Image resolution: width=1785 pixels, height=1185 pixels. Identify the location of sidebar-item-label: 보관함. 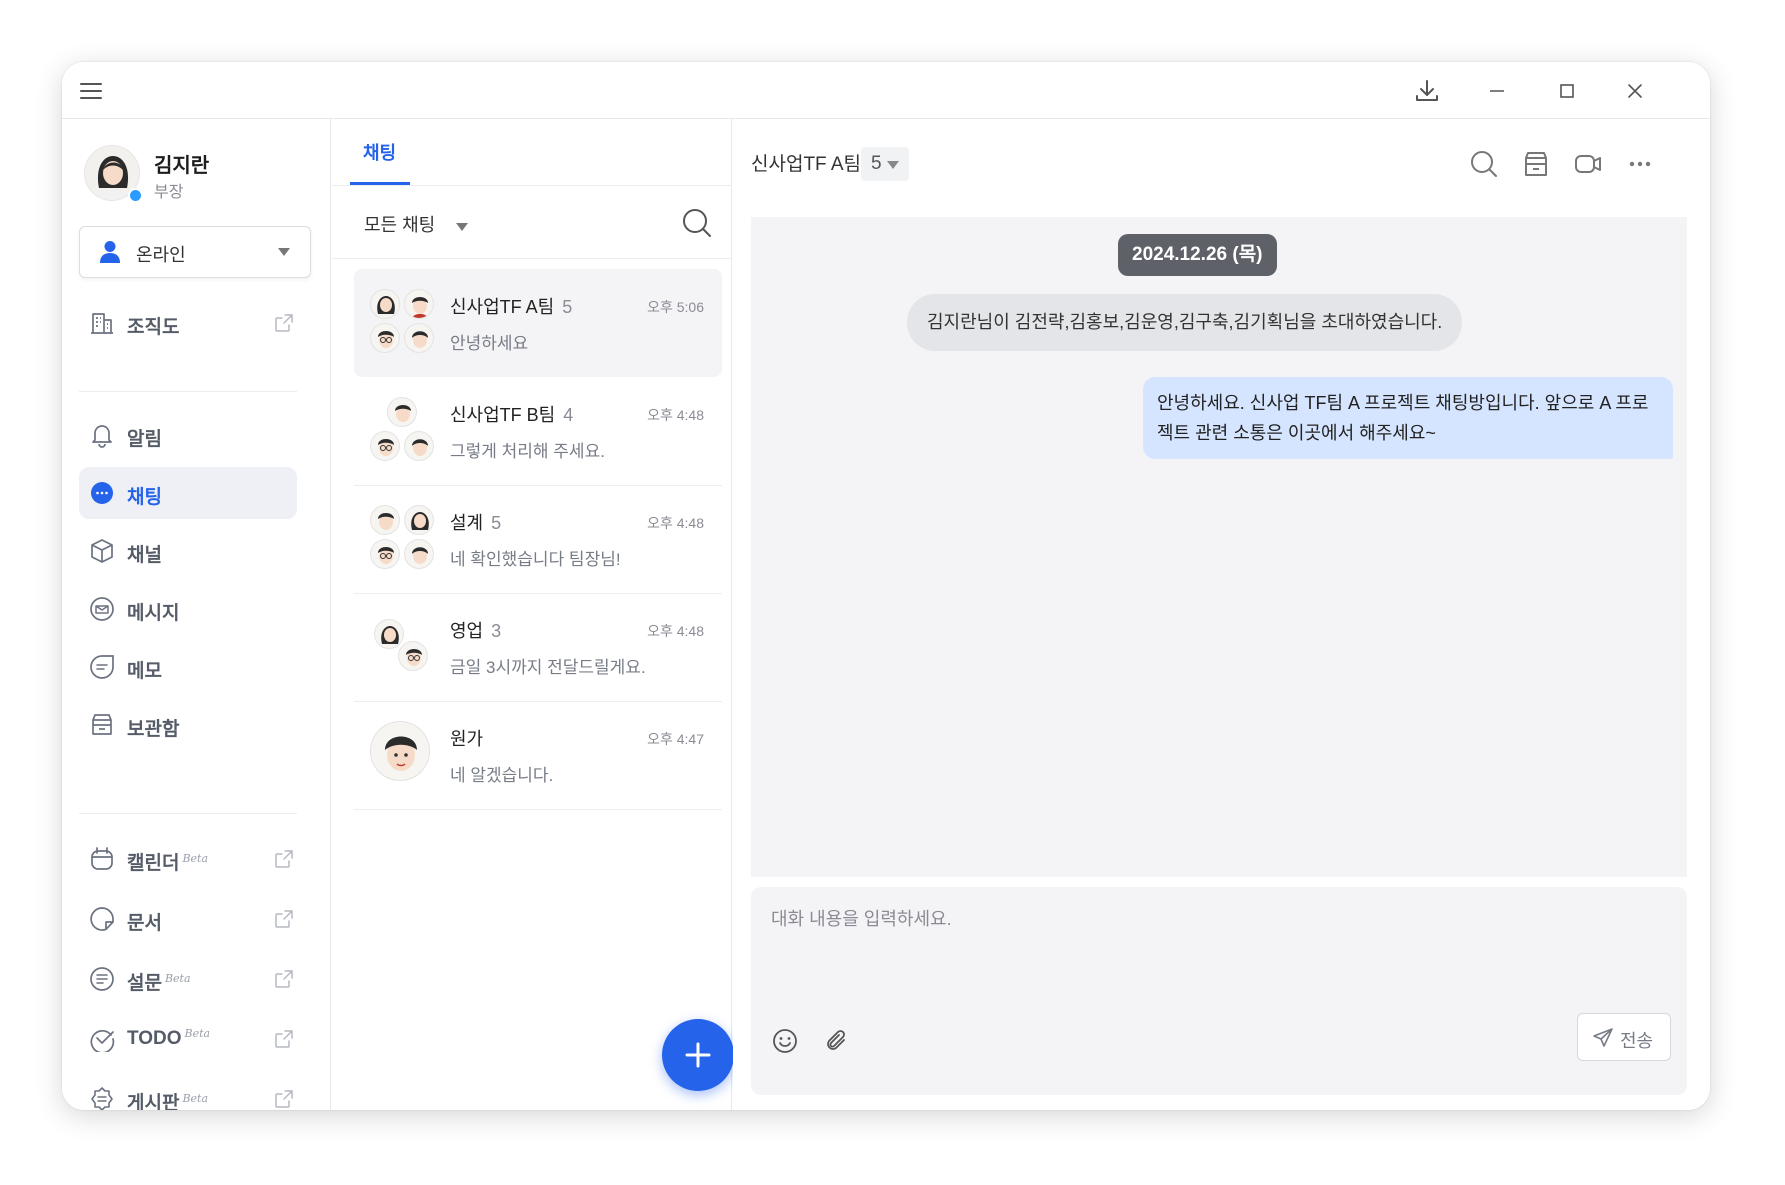
(153, 729).